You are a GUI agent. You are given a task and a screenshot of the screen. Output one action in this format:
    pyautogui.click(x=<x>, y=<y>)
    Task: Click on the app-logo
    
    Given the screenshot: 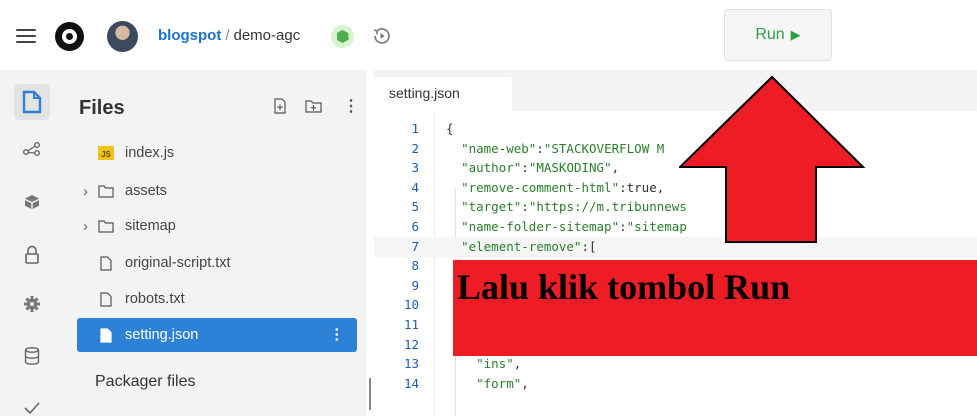 What is the action you would take?
    pyautogui.click(x=69, y=36)
    